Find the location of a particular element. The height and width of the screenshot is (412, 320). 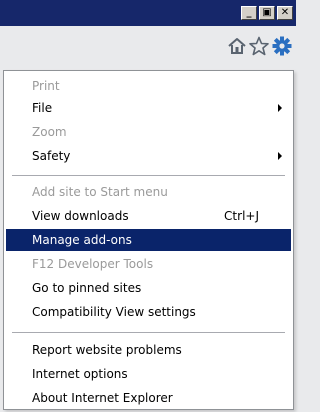

browser-toolbar is located at coordinates (148, 47).